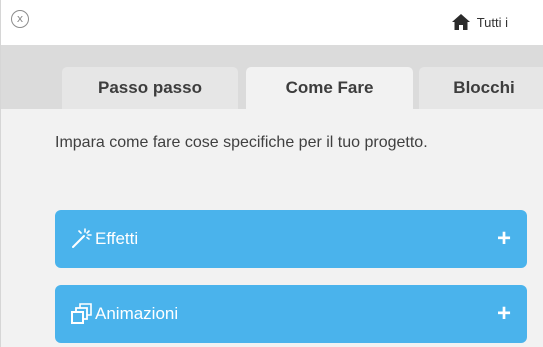 This screenshot has height=347, width=543. Describe the element at coordinates (81, 314) in the screenshot. I see `layers-icon` at that location.